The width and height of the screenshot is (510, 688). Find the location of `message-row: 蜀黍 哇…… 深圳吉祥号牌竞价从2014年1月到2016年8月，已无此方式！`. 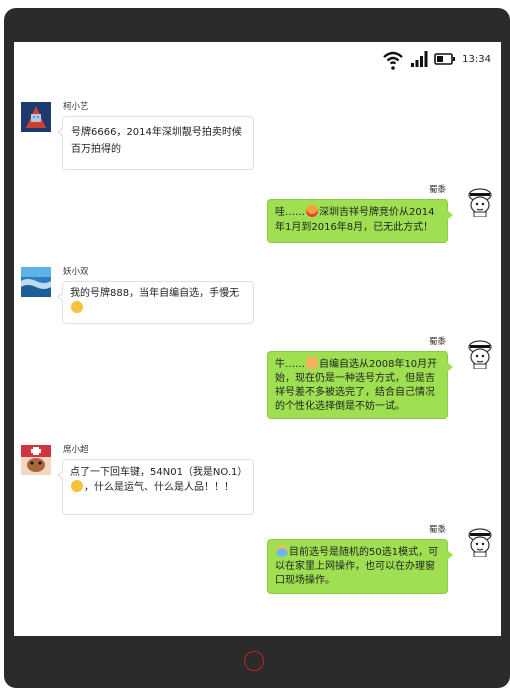

message-row: 蜀黍 哇…… 深圳吉祥号牌竞价从2014年1月到2016年8月，已无此方式！ is located at coordinates (344, 215).